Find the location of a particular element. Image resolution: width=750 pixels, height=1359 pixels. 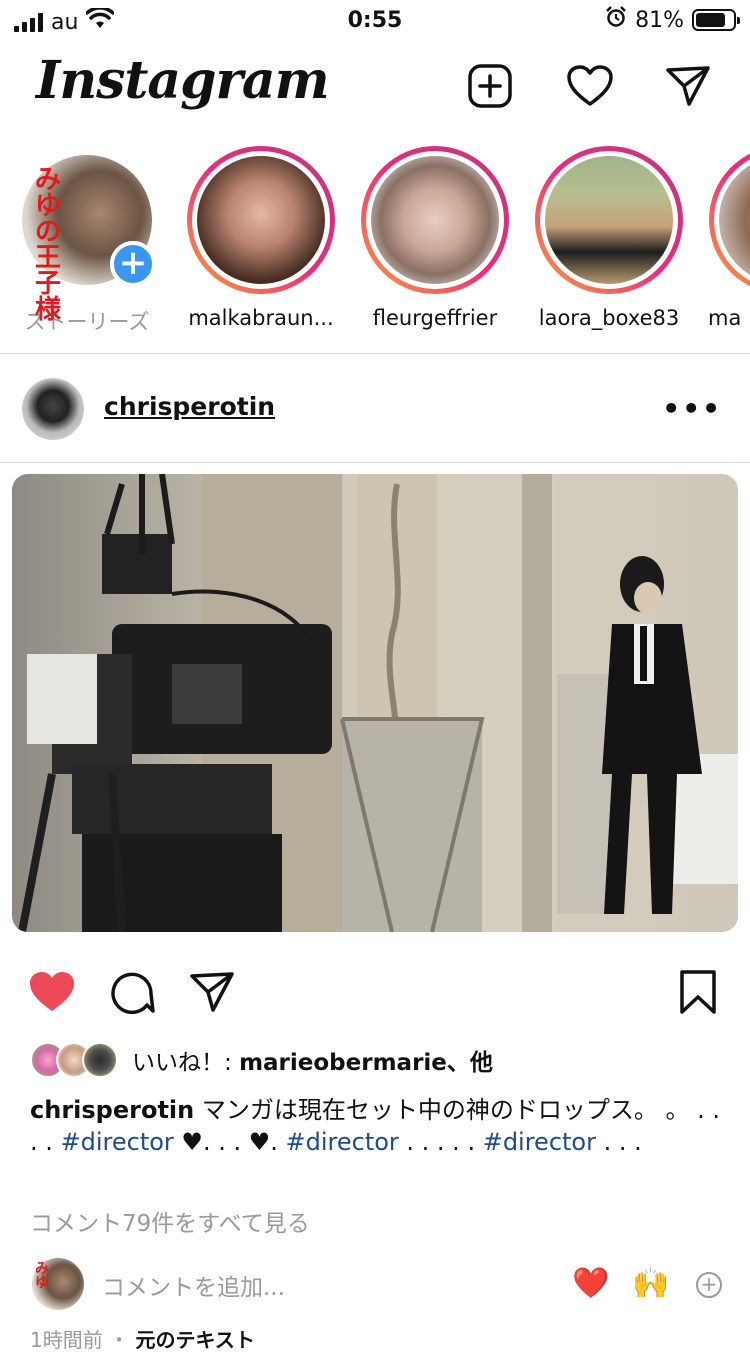

post-timestamp: 1時間前 is located at coordinates (66, 1340).